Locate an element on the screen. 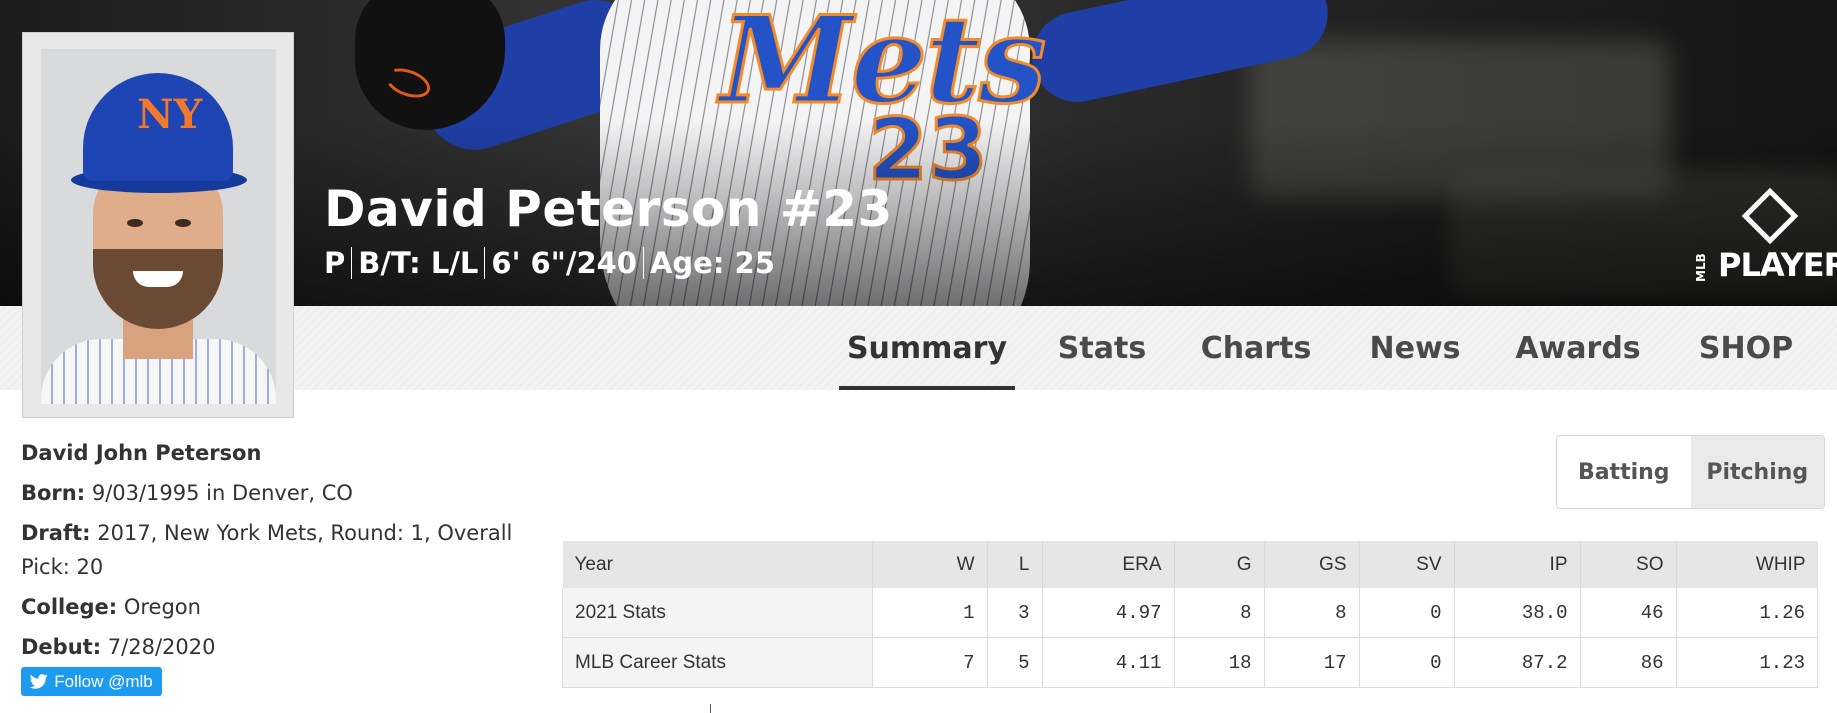 This screenshot has height=713, width=1837. born-label: Born: is located at coordinates (53, 493).